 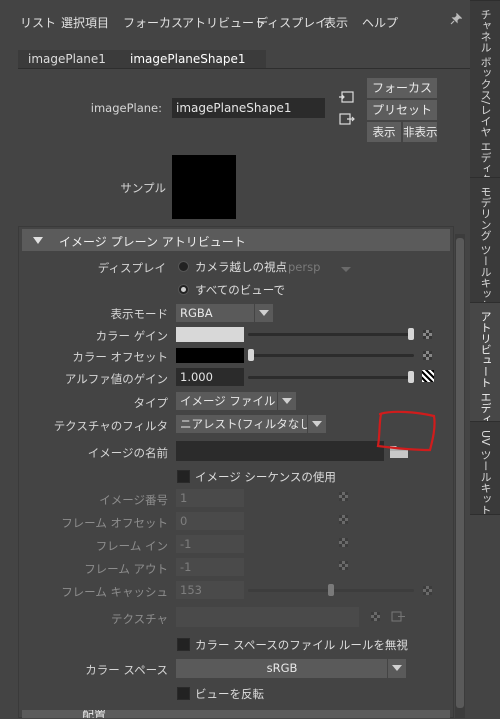 I want to click on menu-bar: リスト 選択項目 フォーカス アトリビュート ディスプレイ 表示 ヘルプ, so click(x=235, y=21).